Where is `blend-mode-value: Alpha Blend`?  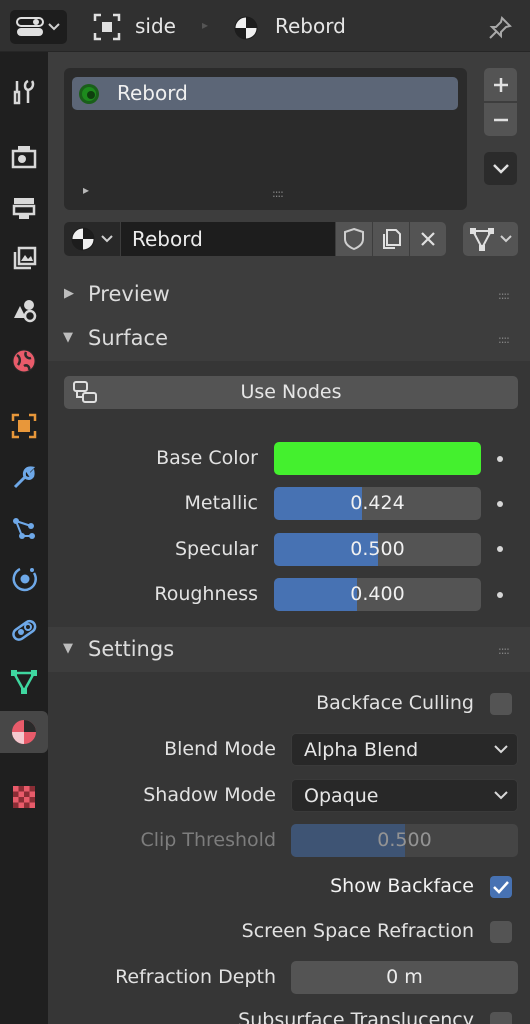
blend-mode-value: Alpha Blend is located at coordinates (361, 750).